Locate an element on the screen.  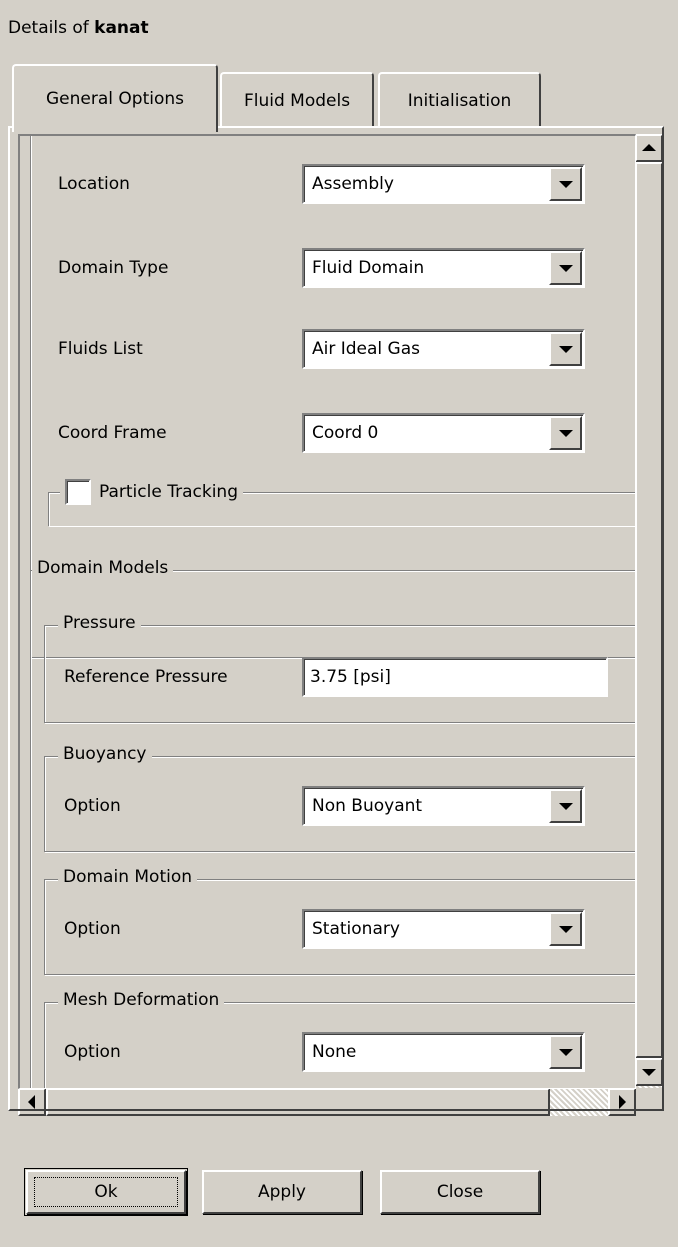
mesh-deformation-option-combo: None is located at coordinates (443, 1052).